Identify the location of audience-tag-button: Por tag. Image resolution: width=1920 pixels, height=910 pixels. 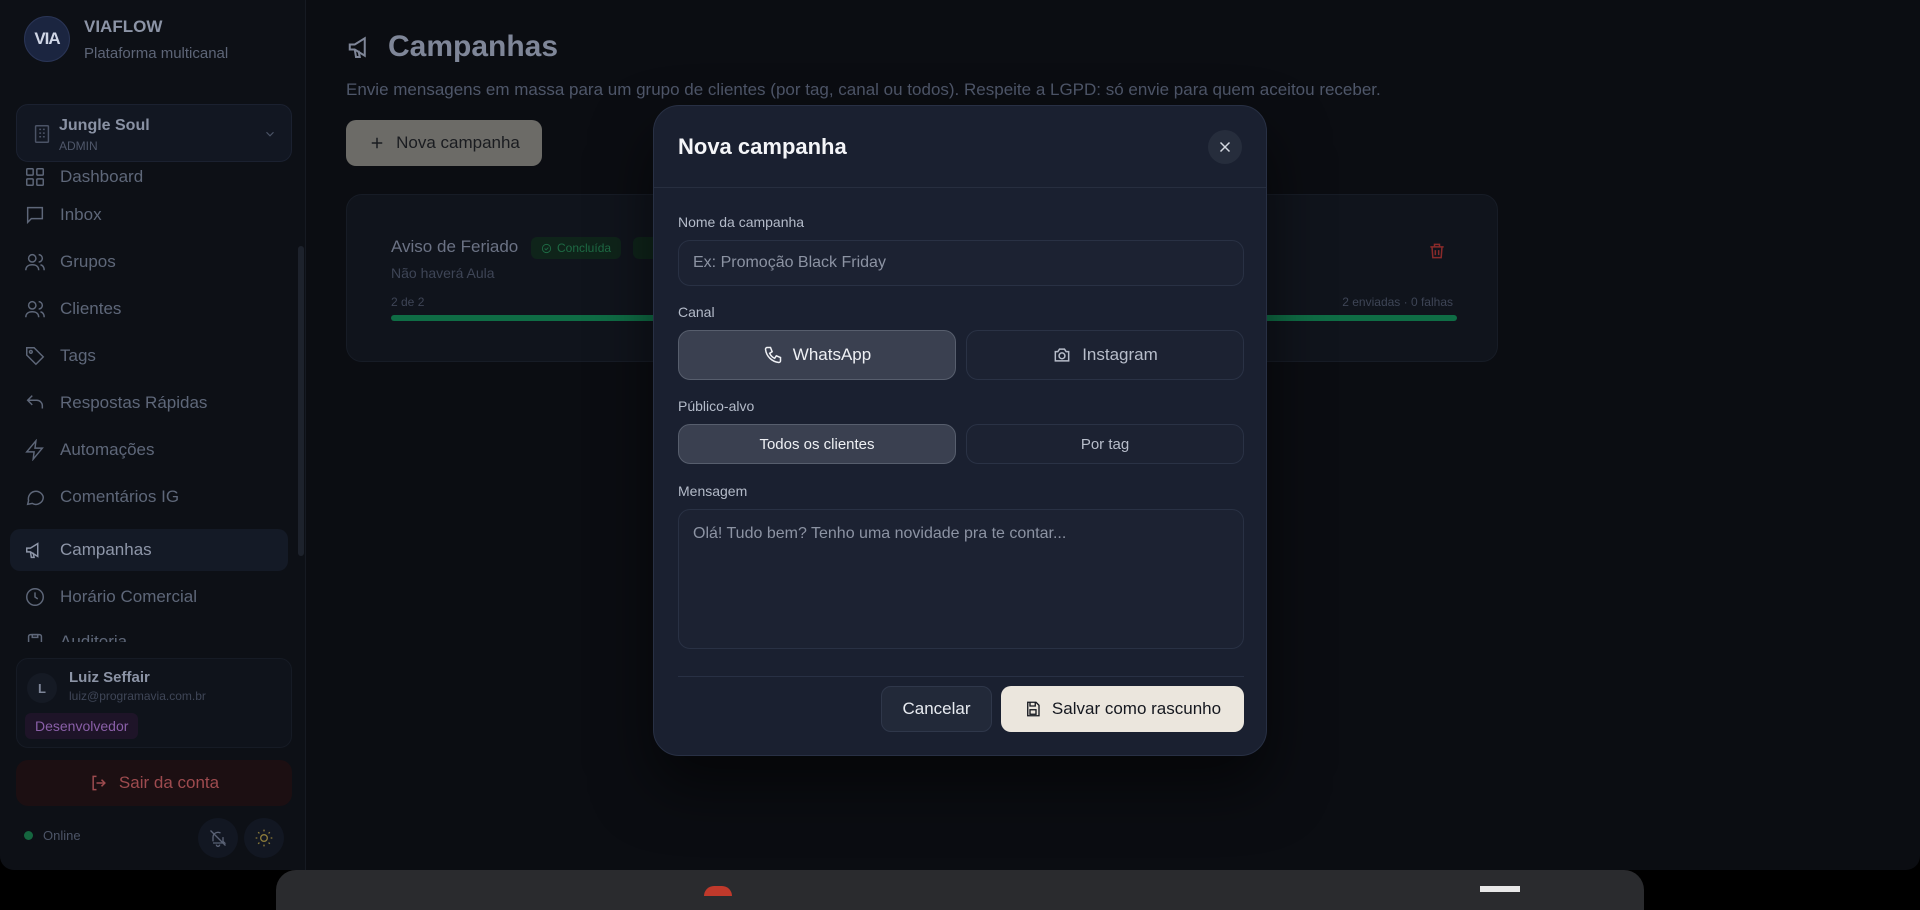
(1105, 444).